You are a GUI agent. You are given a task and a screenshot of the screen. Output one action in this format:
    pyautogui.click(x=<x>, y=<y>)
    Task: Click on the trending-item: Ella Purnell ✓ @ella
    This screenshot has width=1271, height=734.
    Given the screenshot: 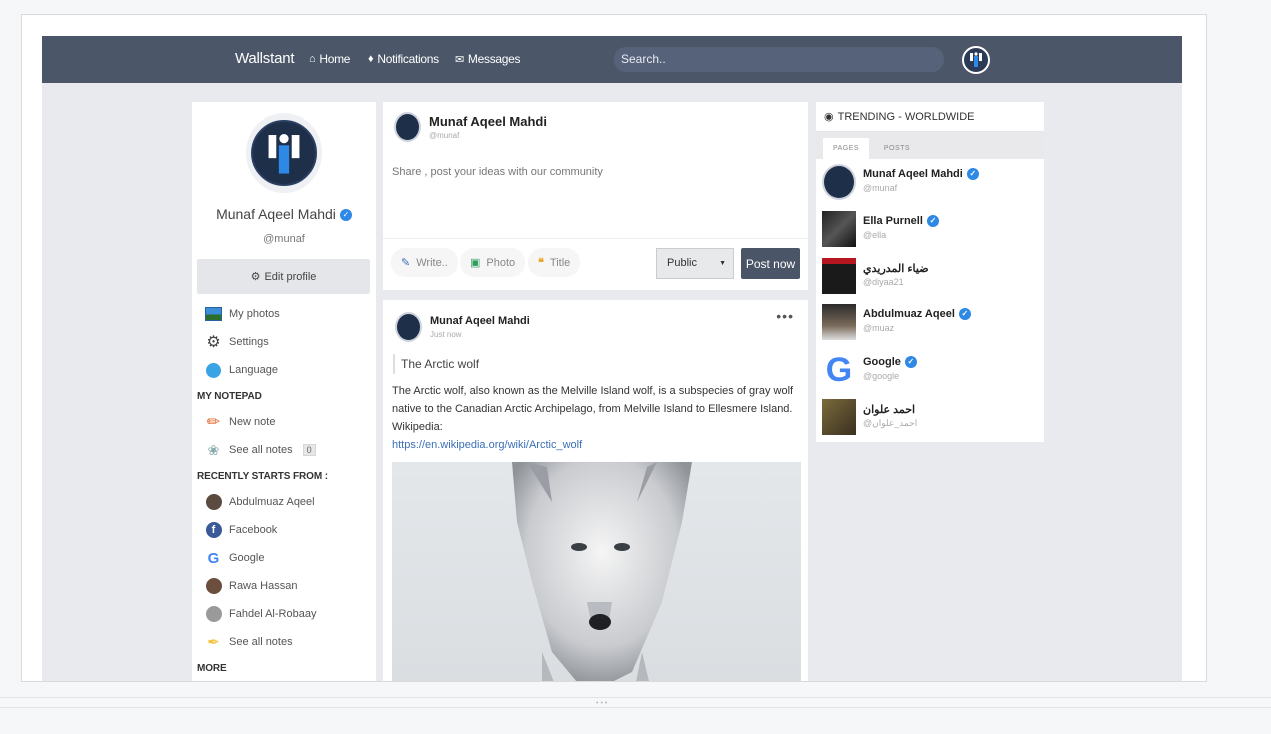 What is the action you would take?
    pyautogui.click(x=932, y=231)
    